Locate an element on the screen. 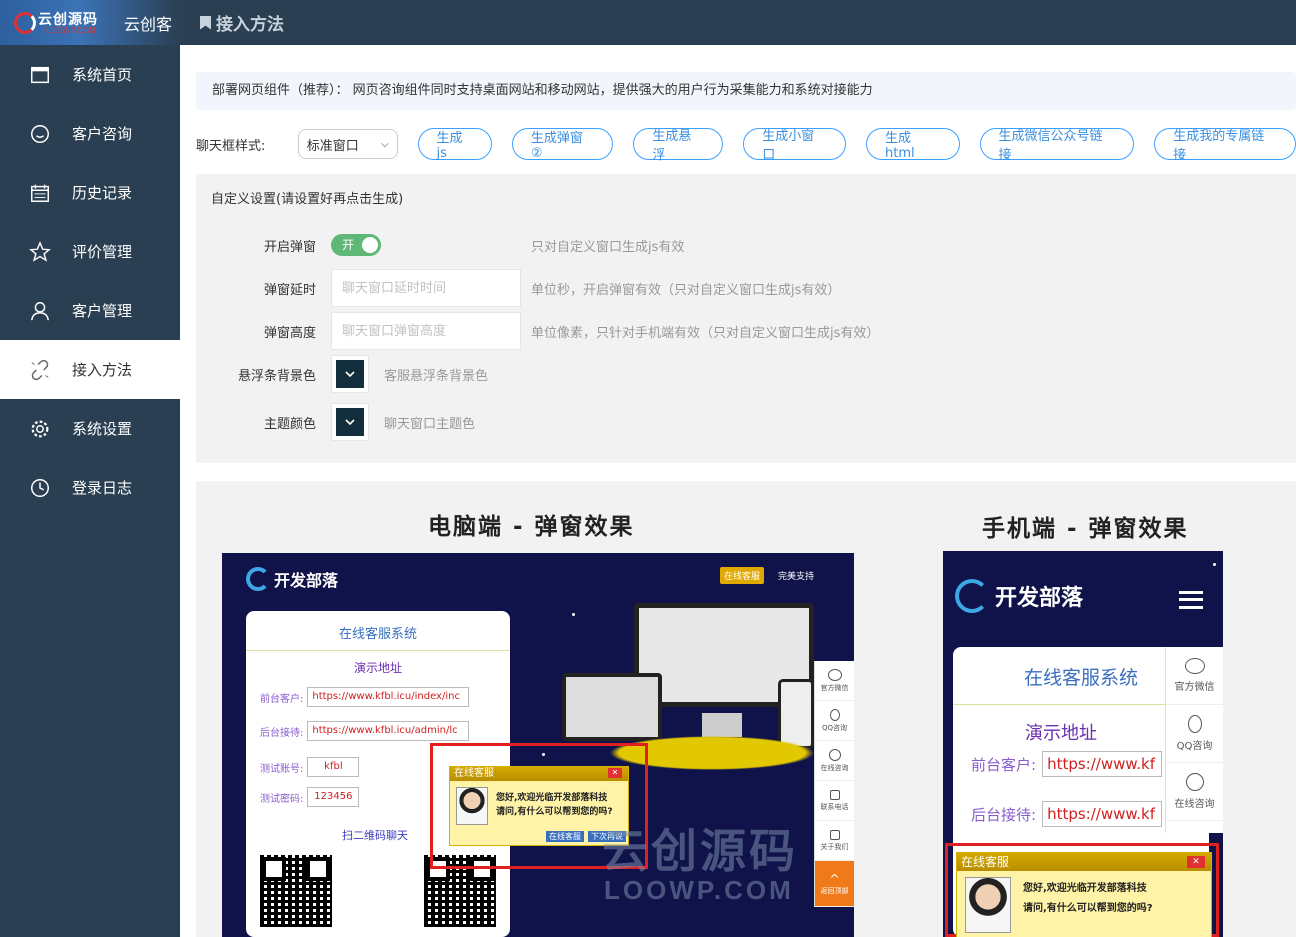 The height and width of the screenshot is (937, 1296). pc-popup-btn-online: 在线客服 is located at coordinates (565, 836).